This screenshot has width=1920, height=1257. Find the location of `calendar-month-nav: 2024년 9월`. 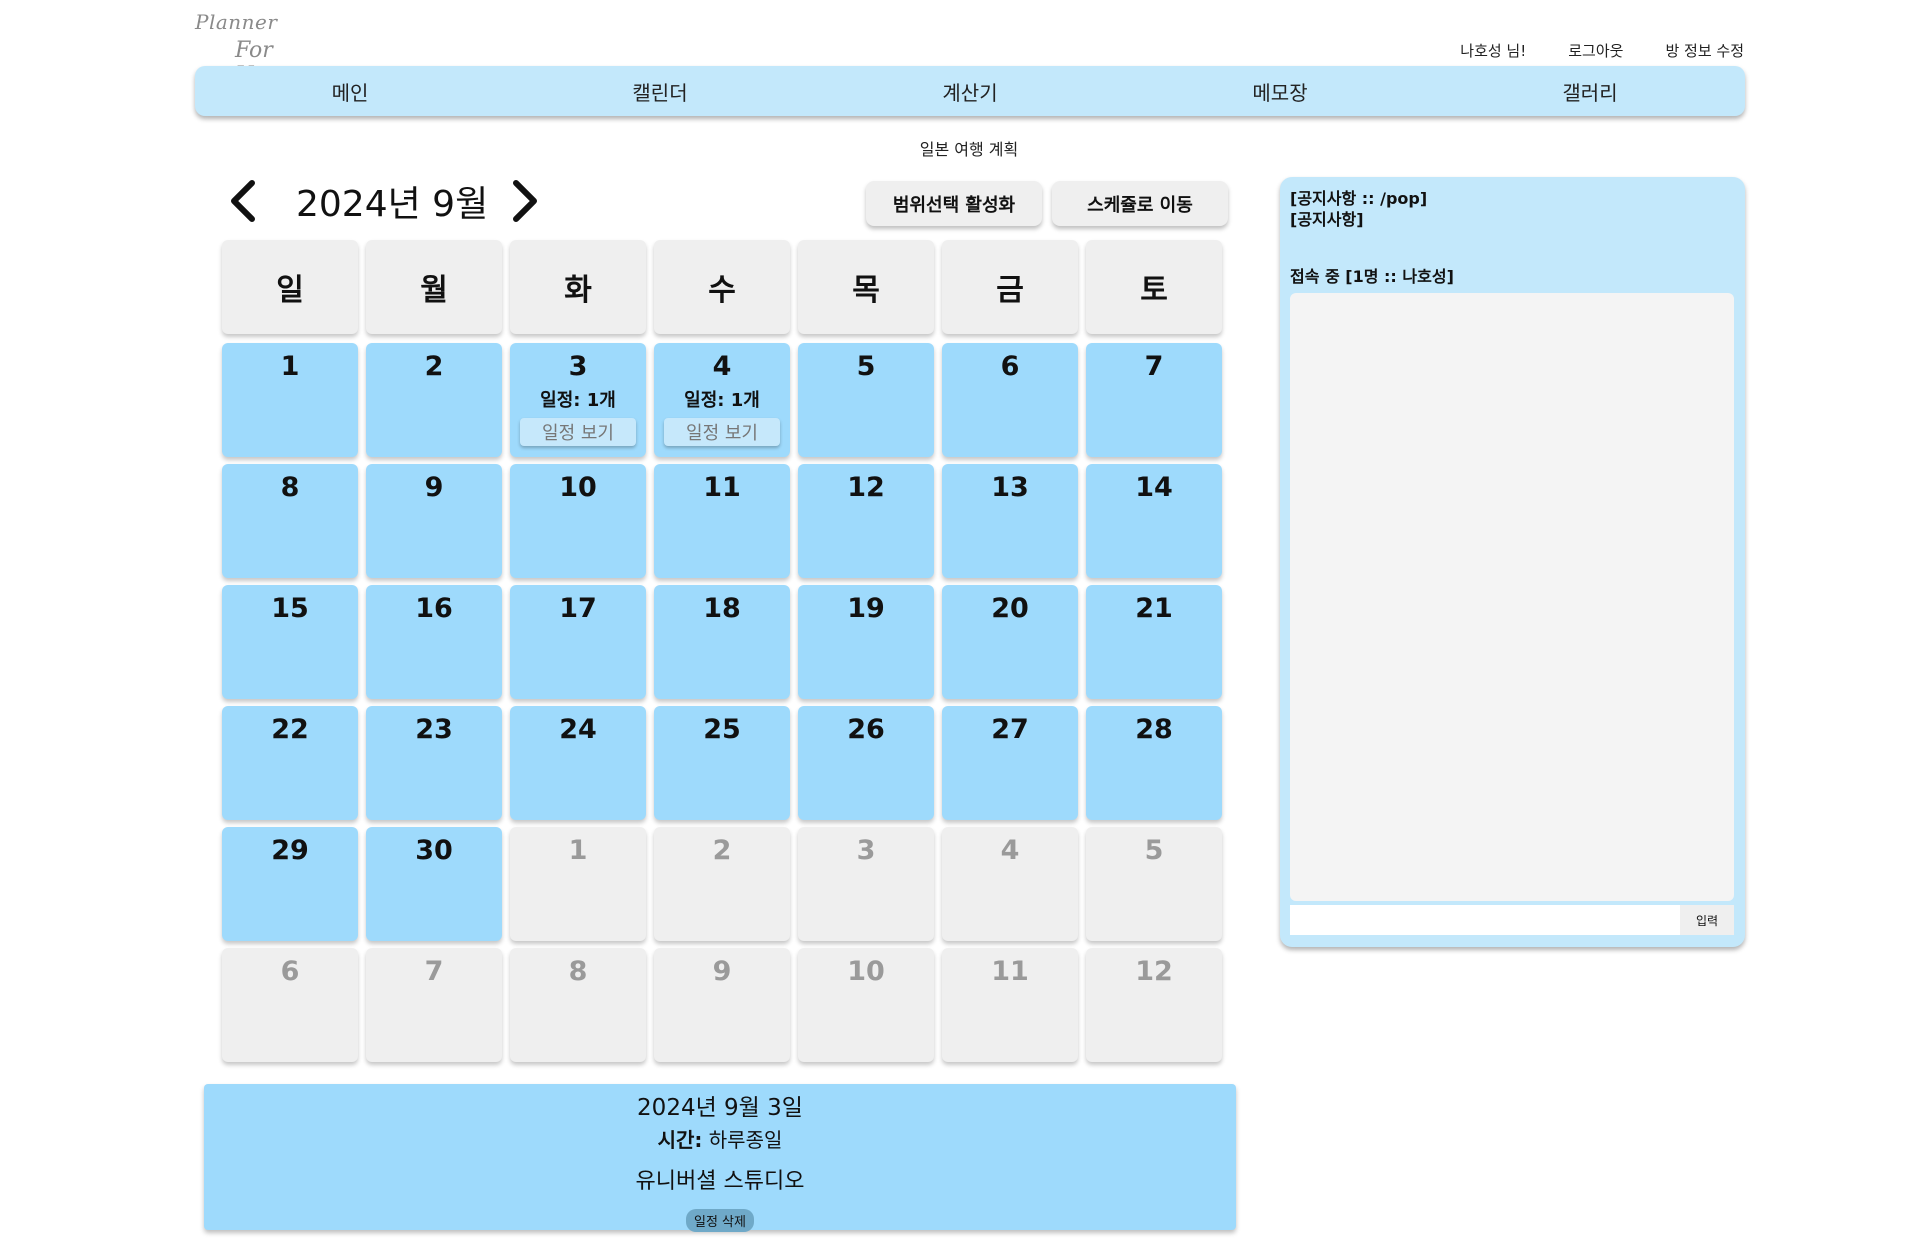

calendar-month-nav: 2024년 9월 is located at coordinates (389, 201).